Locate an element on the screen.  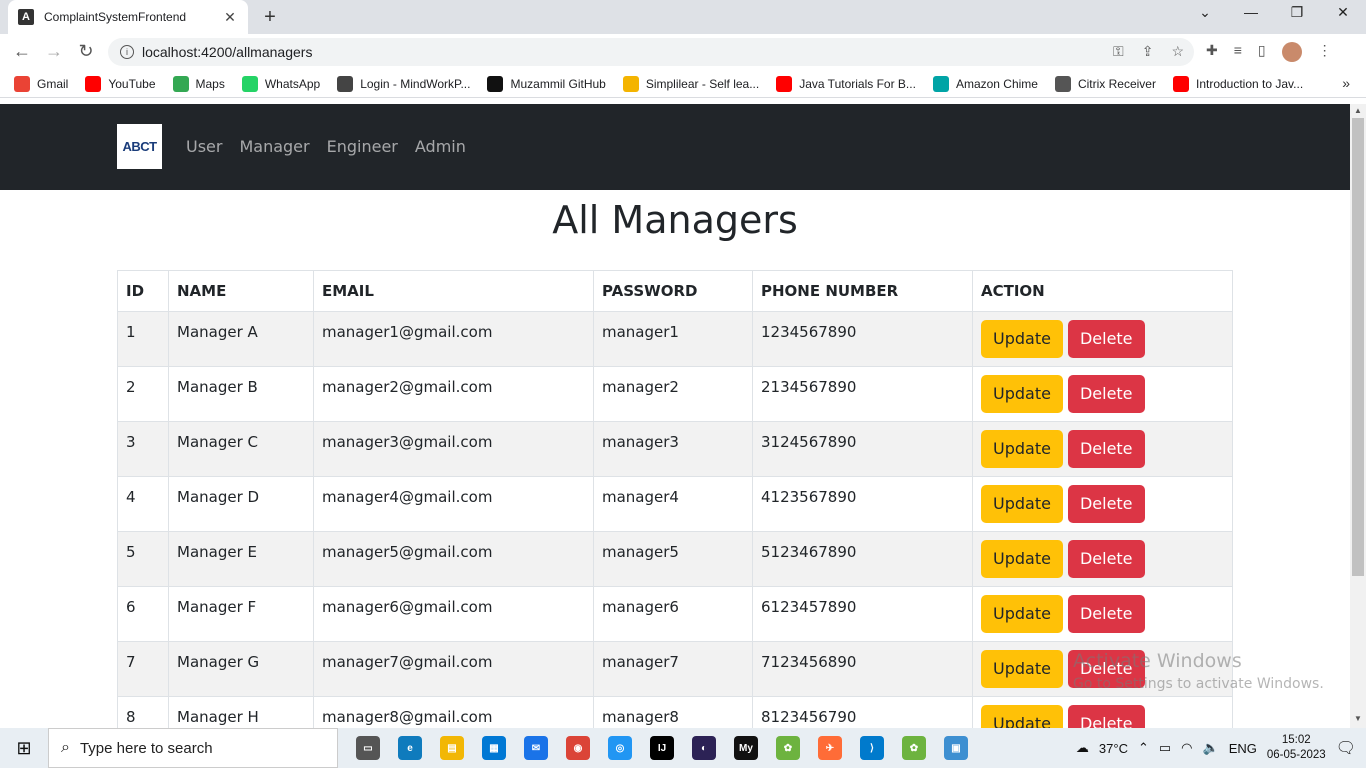
brand-text: ABCT is located at coordinates (139, 146).